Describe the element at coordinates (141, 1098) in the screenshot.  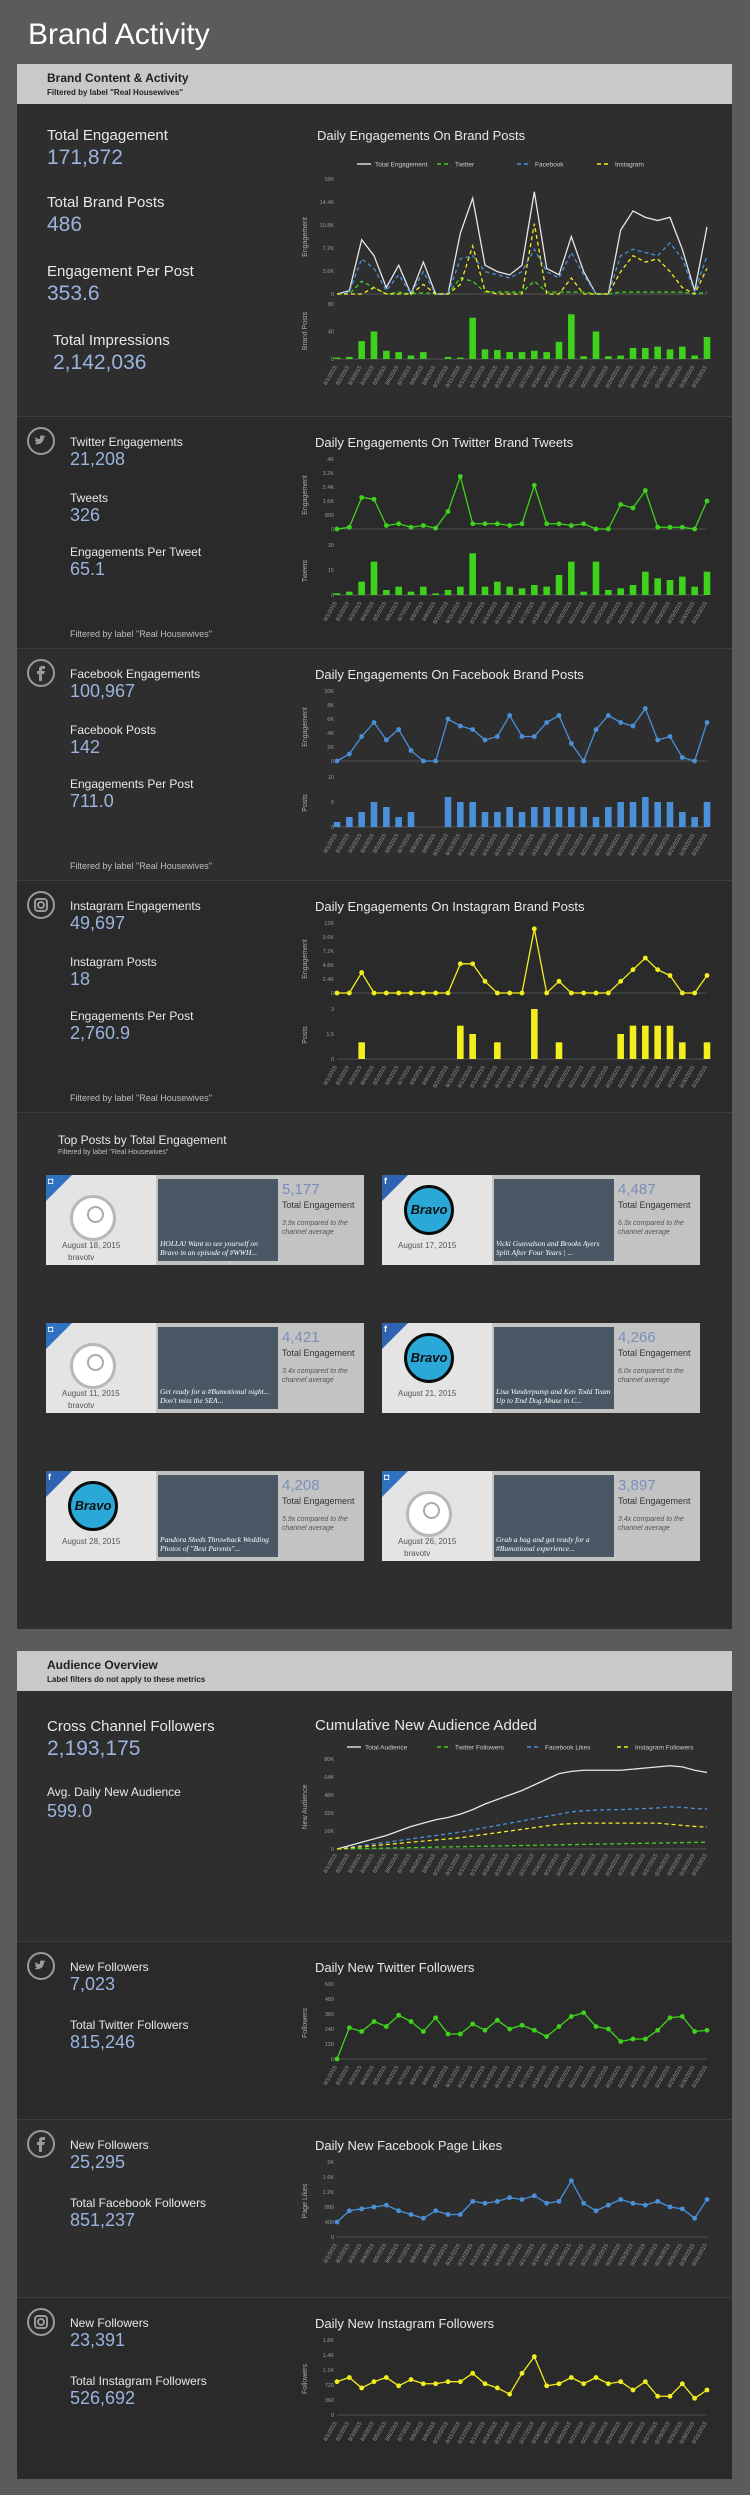
I see `instagram-filter: Filtered by label "Real Housewives"` at that location.